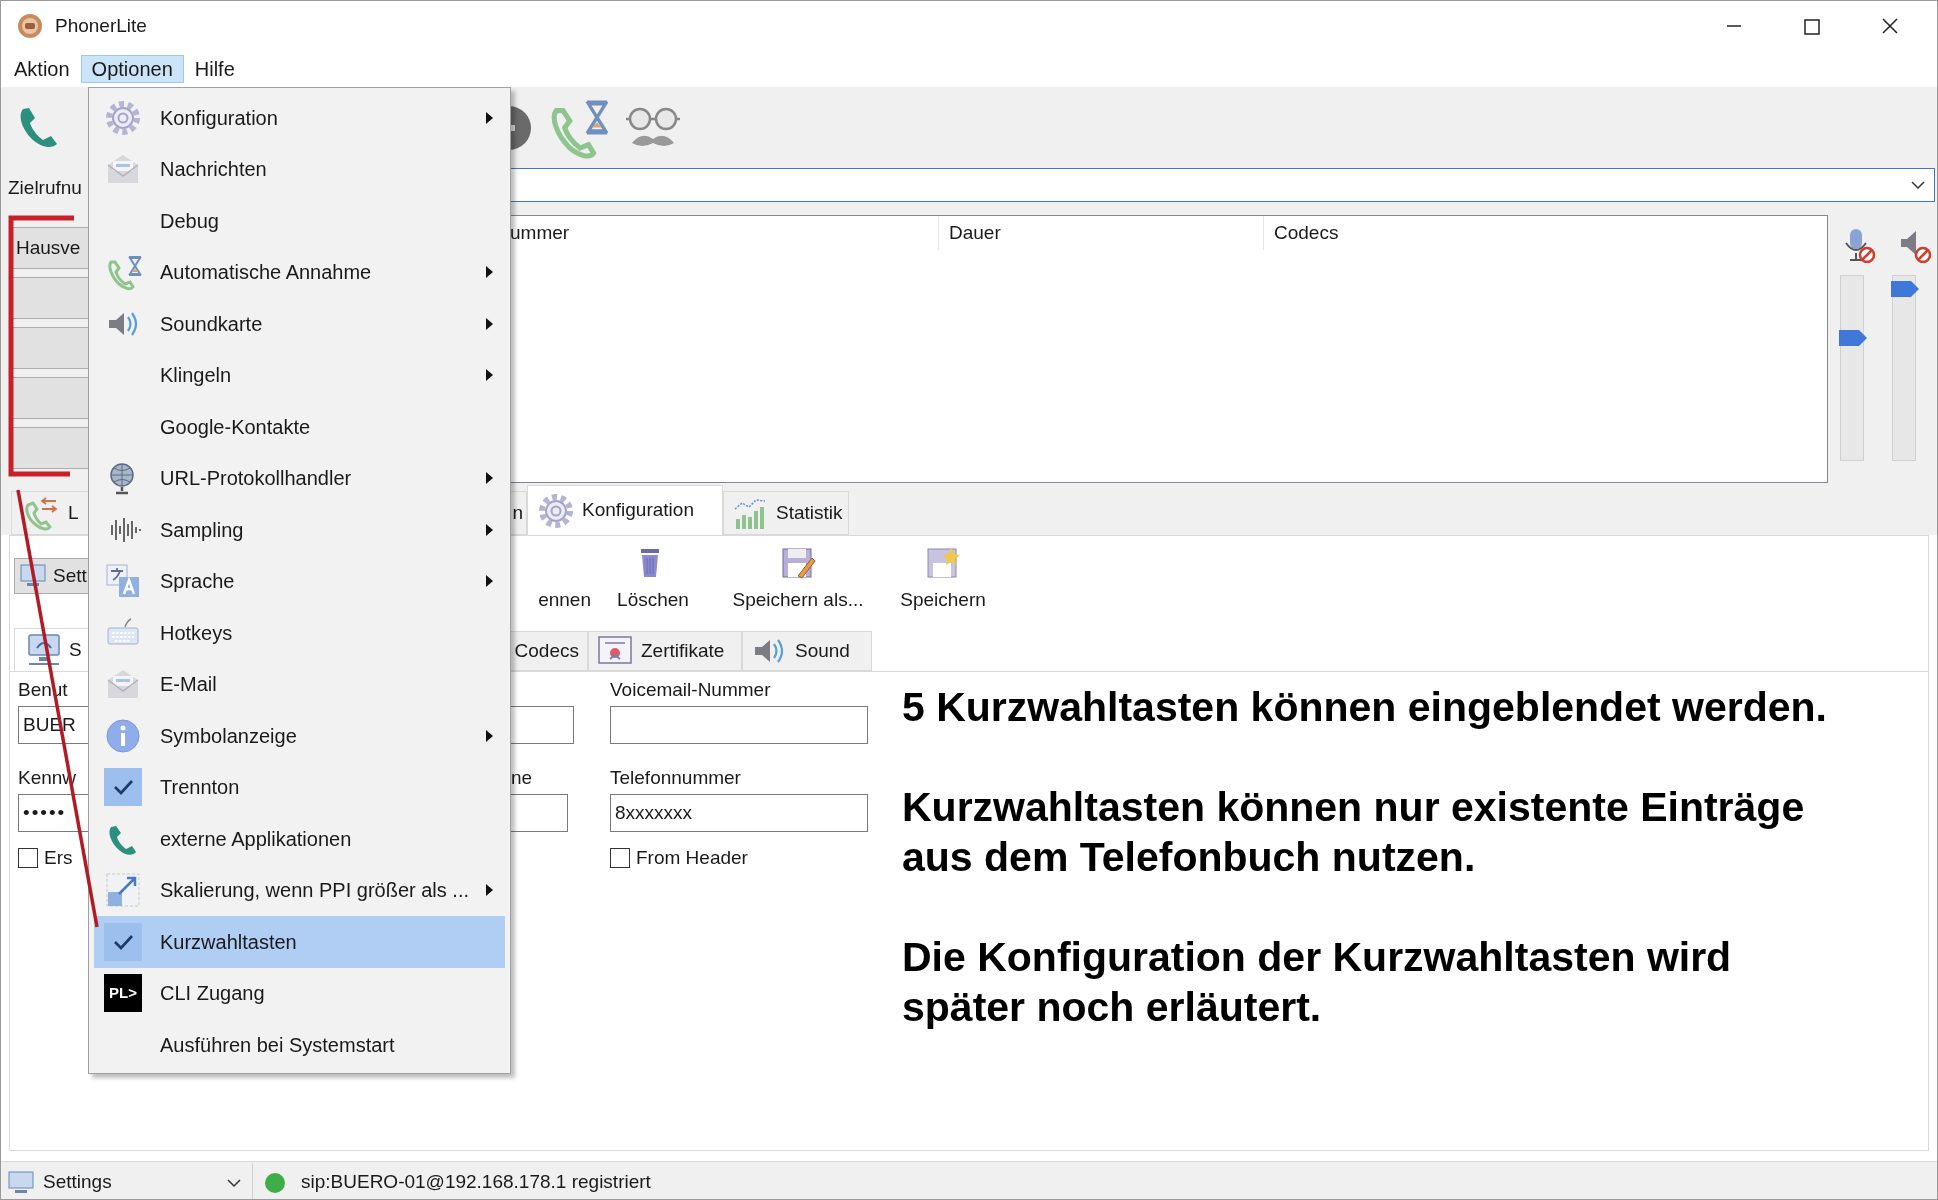  Describe the element at coordinates (299, 993) in the screenshot. I see `menu-item: PL> CLI Zugang` at that location.